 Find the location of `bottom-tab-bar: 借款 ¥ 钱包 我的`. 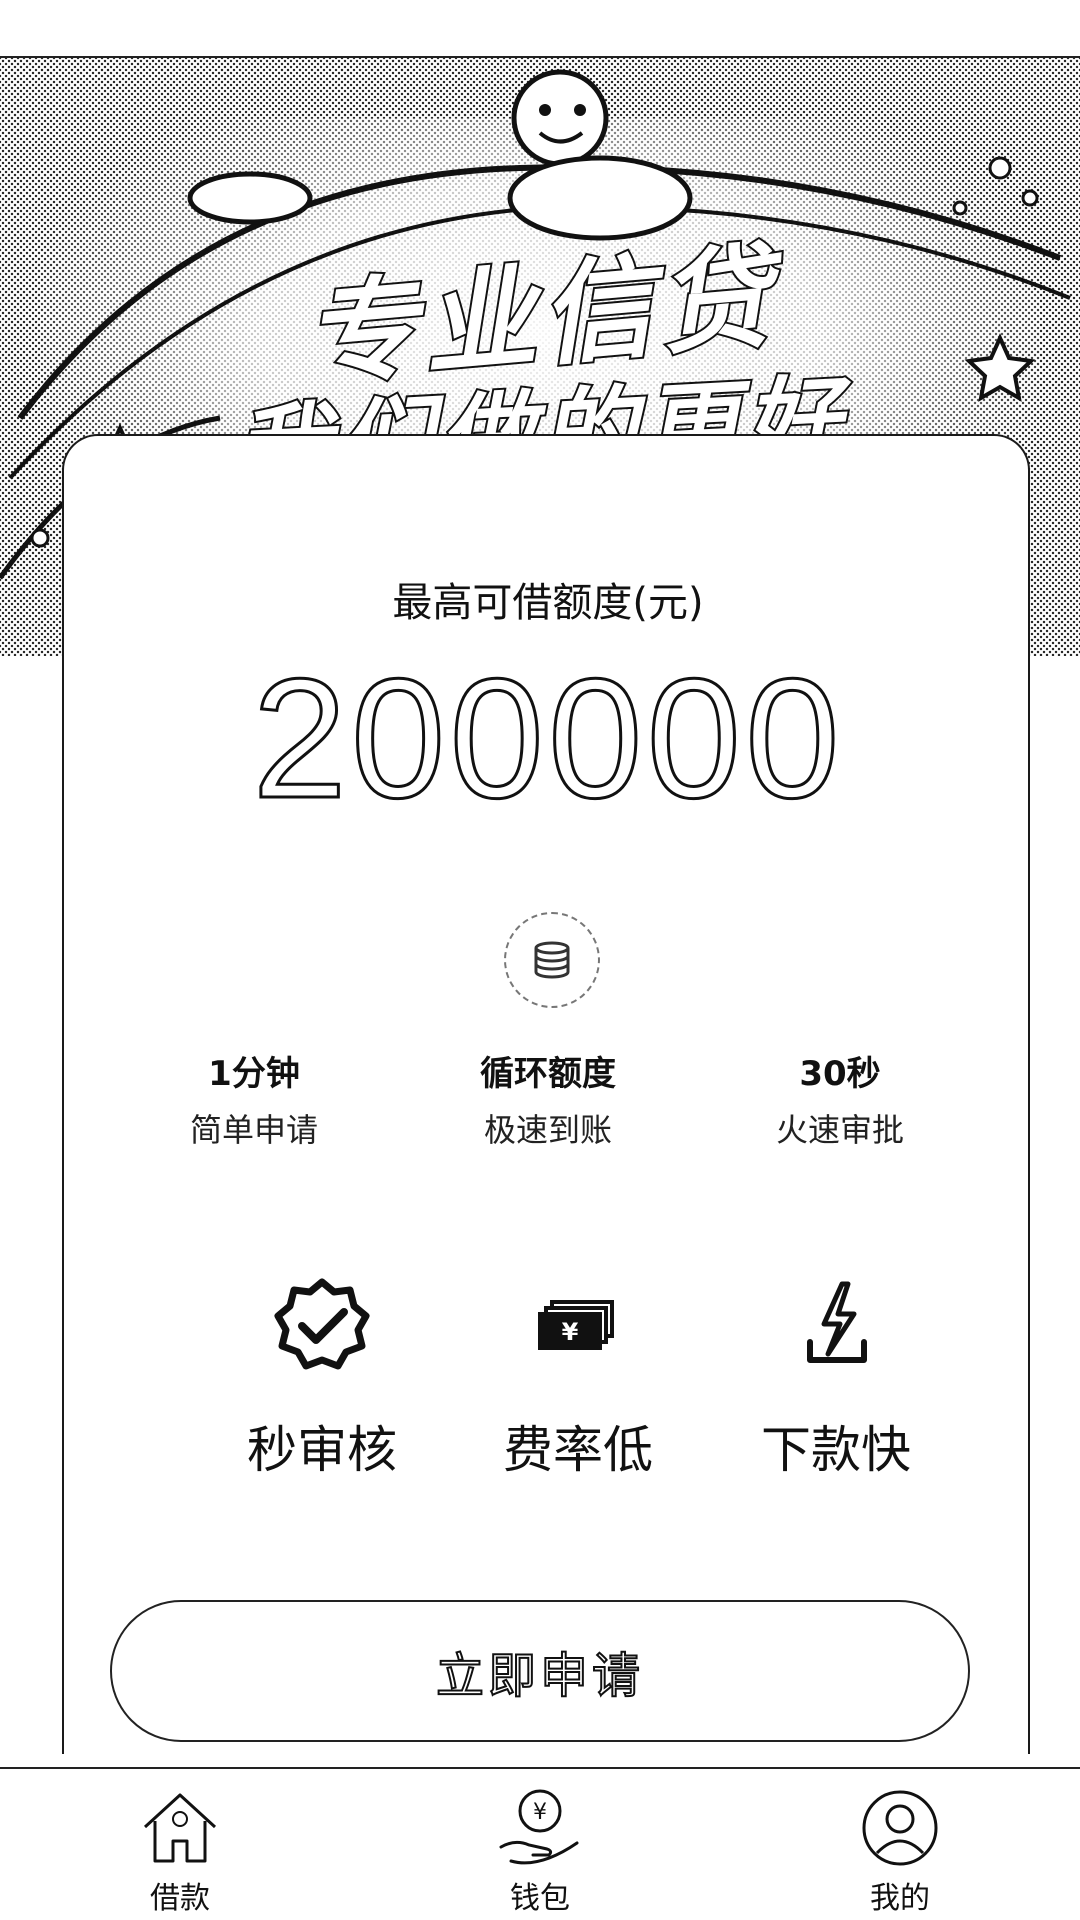

bottom-tab-bar: 借款 ¥ 钱包 我的 is located at coordinates (540, 1843).